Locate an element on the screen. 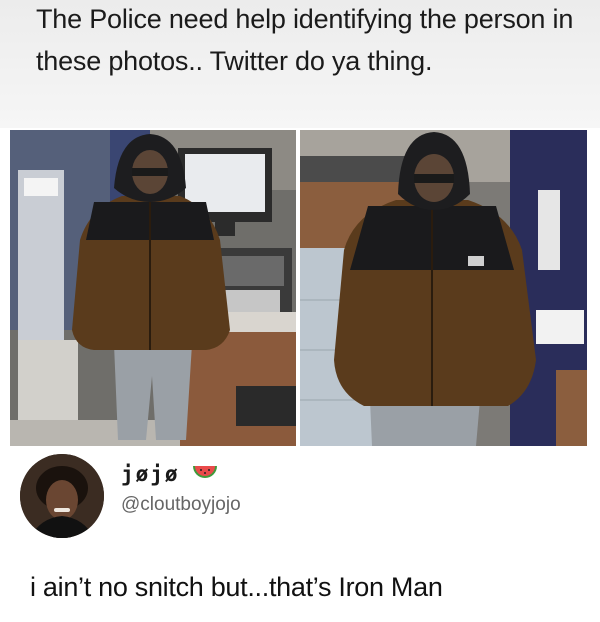  tweet-text: i ain’t no snitch but...that’s Iron Man is located at coordinates (236, 587).